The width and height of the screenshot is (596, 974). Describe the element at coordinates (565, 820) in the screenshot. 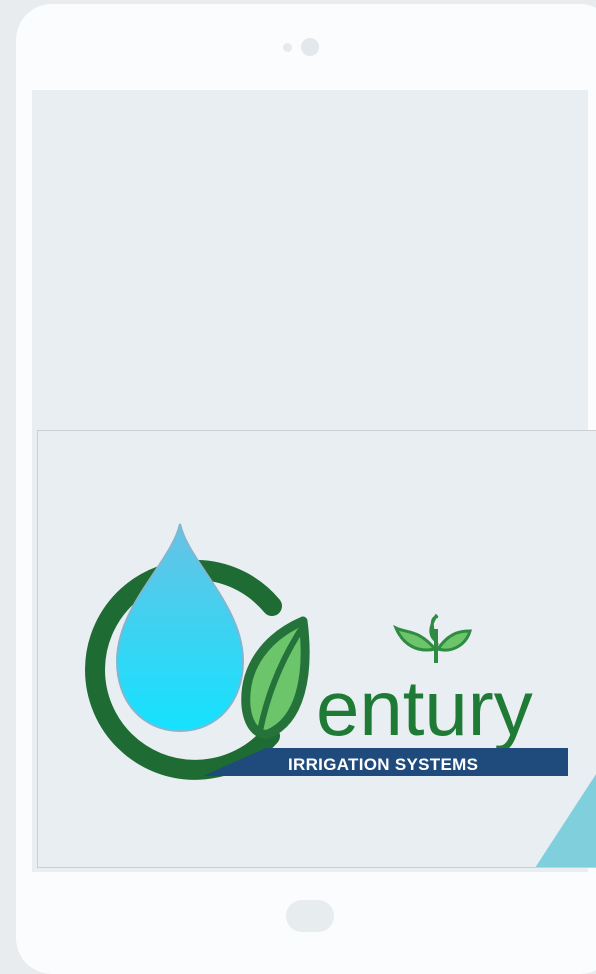

I see `accent-triangle` at that location.